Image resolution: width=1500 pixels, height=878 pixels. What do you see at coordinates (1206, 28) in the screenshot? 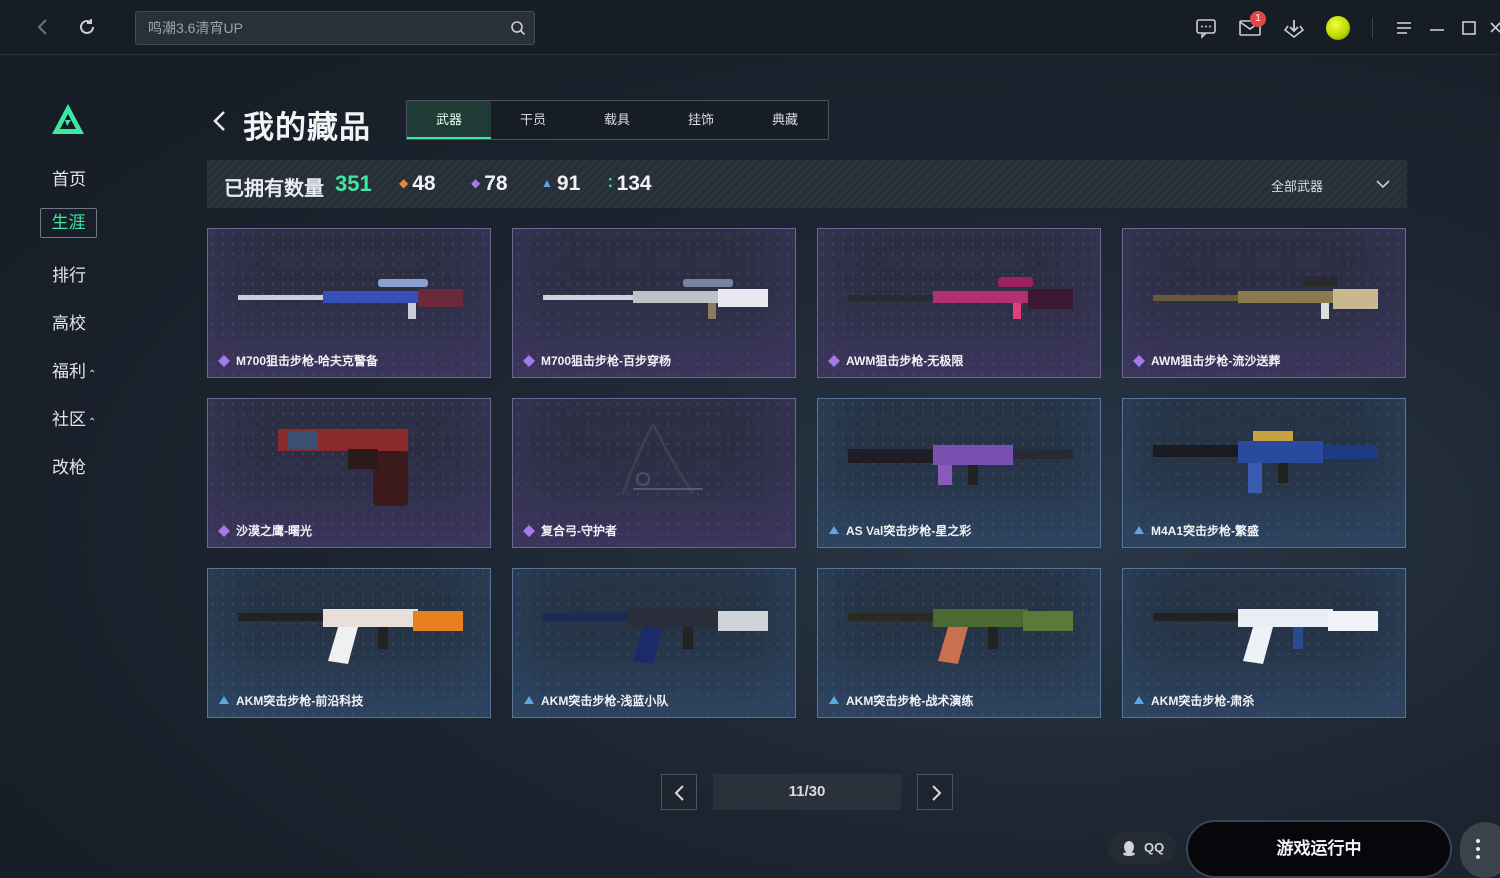
I see `chat-icon` at bounding box center [1206, 28].